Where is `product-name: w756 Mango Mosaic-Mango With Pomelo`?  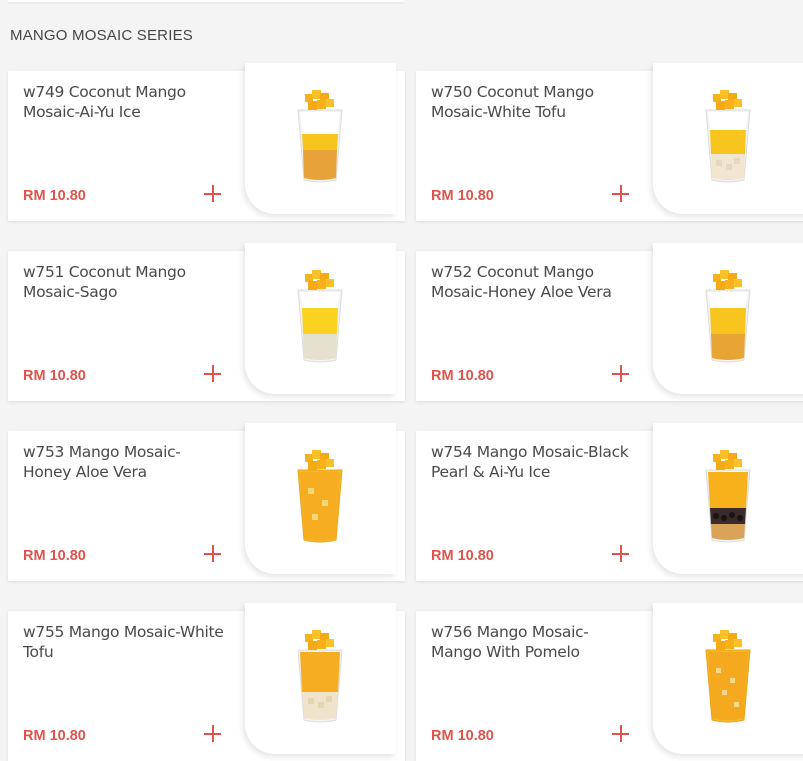
product-name: w756 Mango Mosaic-Mango With Pomelo is located at coordinates (510, 642).